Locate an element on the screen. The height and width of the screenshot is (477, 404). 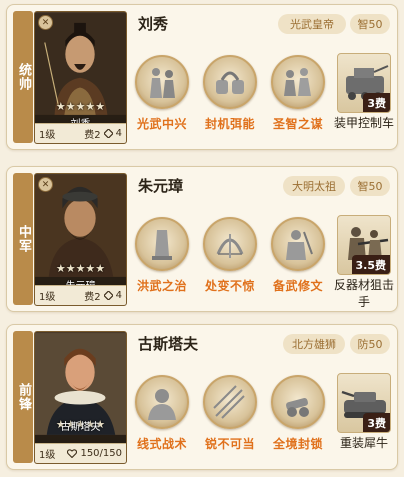
unit-card: 3.5费 is located at coordinates (364, 245).